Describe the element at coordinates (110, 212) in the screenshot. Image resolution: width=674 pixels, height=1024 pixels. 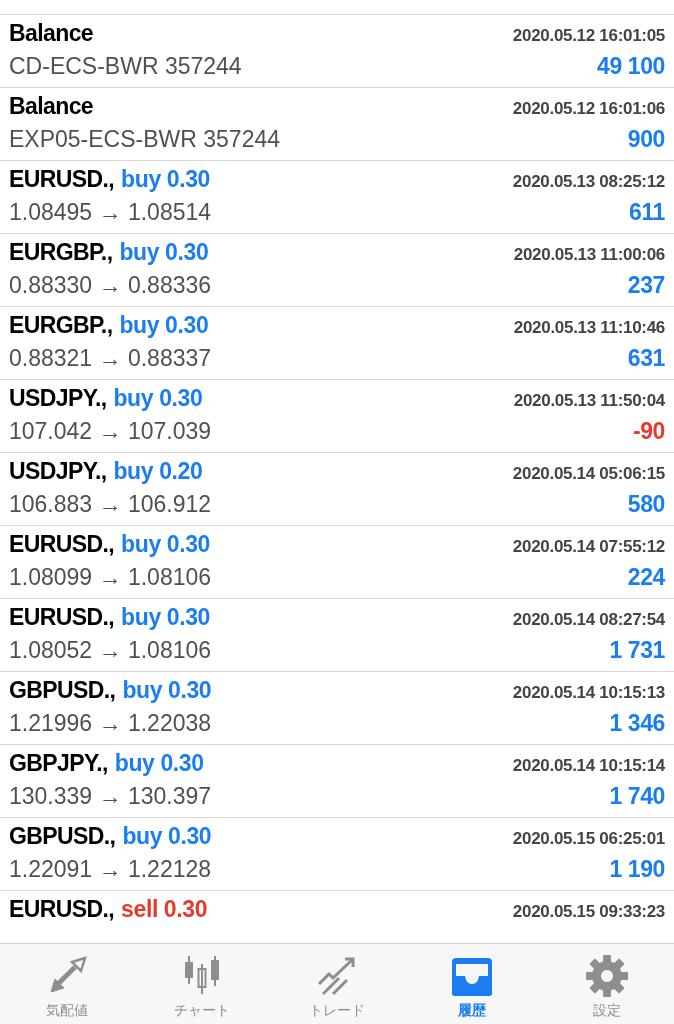
I see `deal-detail: 1.08495 → 1.08514` at that location.